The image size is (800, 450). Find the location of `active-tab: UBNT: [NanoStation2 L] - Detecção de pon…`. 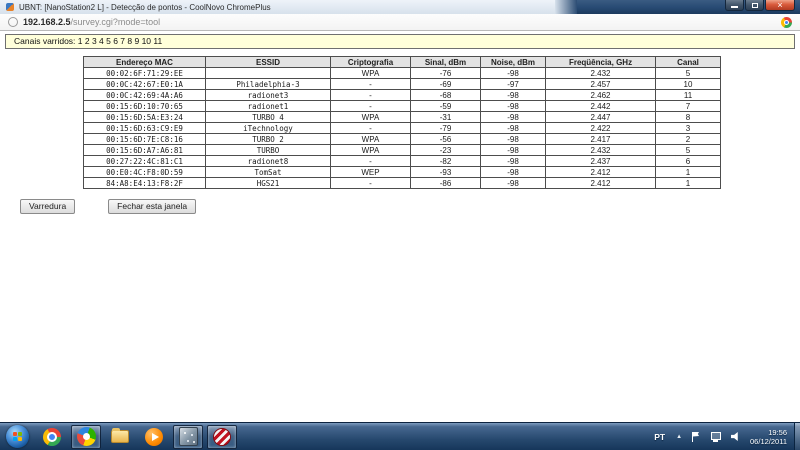

active-tab: UBNT: [NanoStation2 L] - Detecção de pon… is located at coordinates (288, 7).